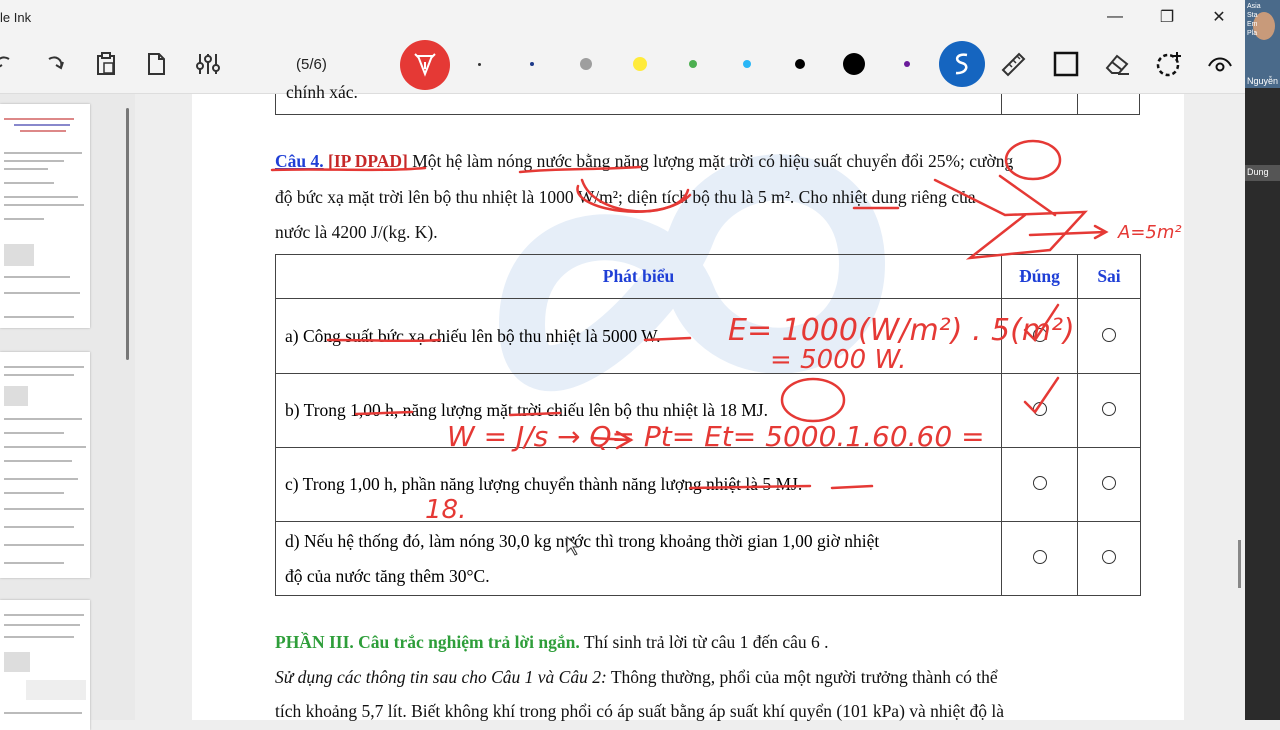 This screenshot has height=730, width=1280. I want to click on radio-true-a, so click(1039, 334).